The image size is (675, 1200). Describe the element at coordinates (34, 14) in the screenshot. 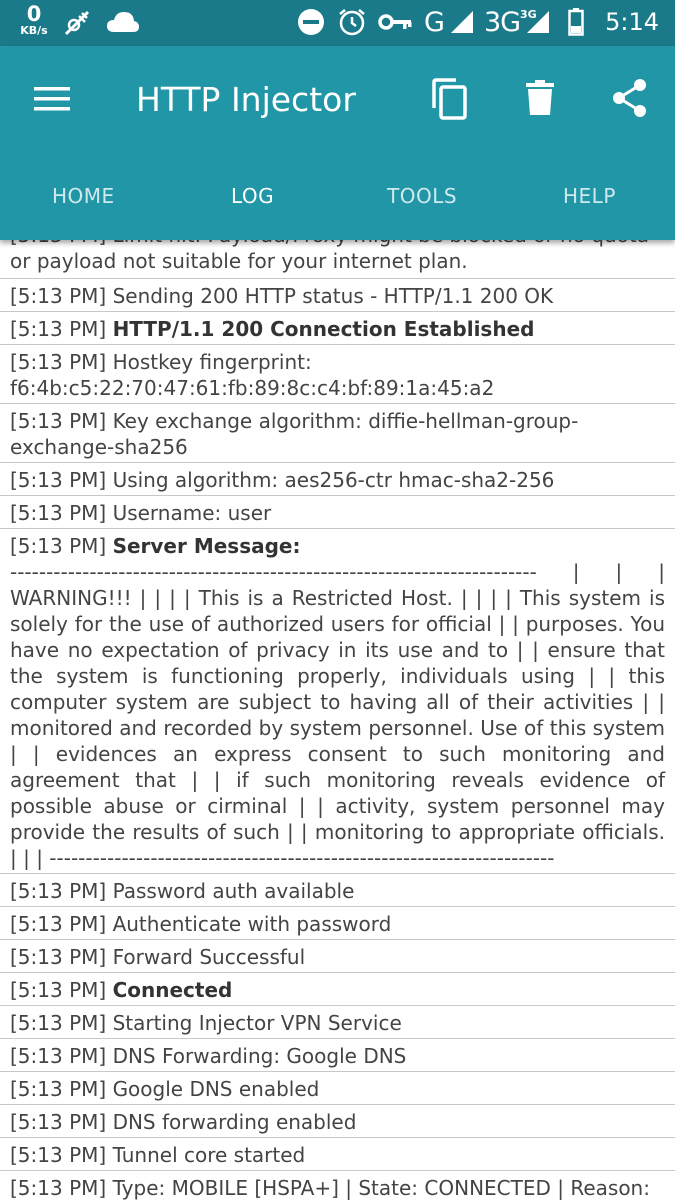

I see `network-speed-value: 0` at that location.